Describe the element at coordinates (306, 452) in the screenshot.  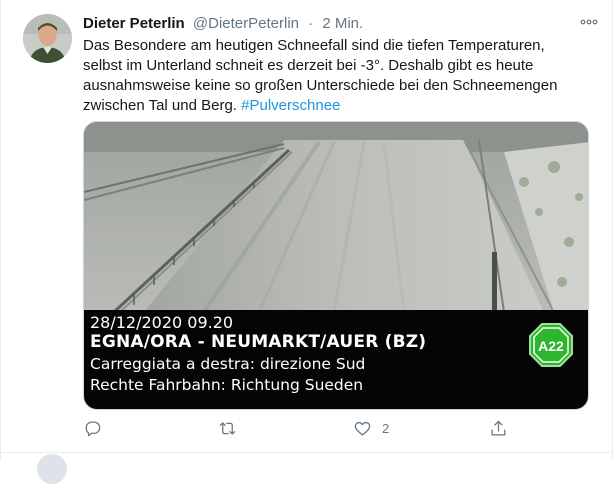
I see `tweet-divider` at that location.